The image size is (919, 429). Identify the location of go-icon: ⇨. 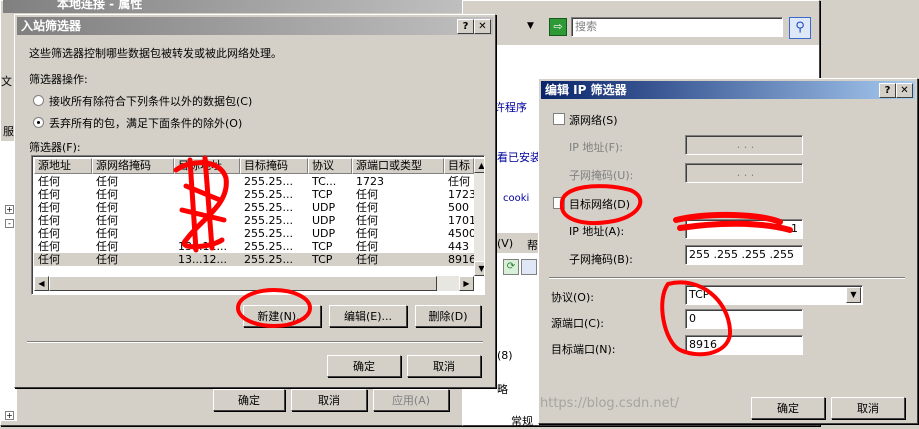
(558, 27).